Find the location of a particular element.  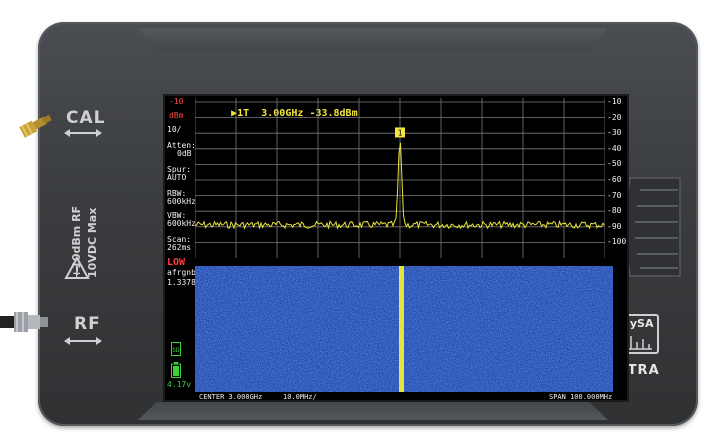

frequency-per-division: 10.0MHz/ is located at coordinates (300, 397).